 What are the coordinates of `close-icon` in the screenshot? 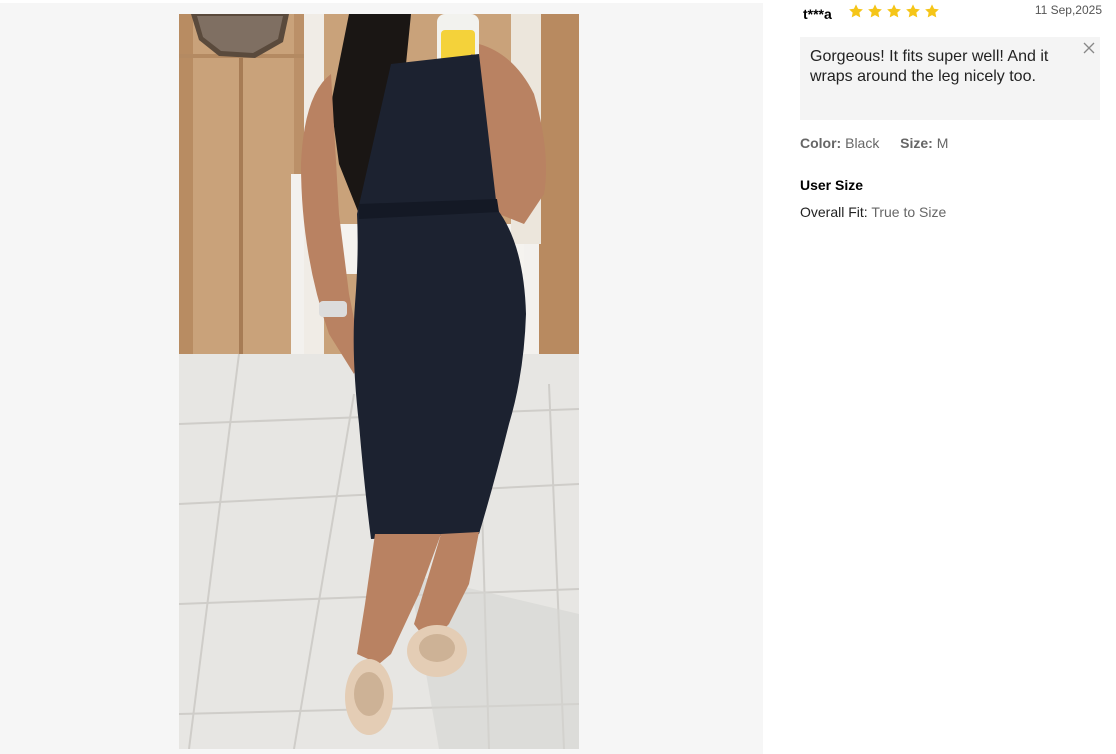 It's located at (1089, 48).